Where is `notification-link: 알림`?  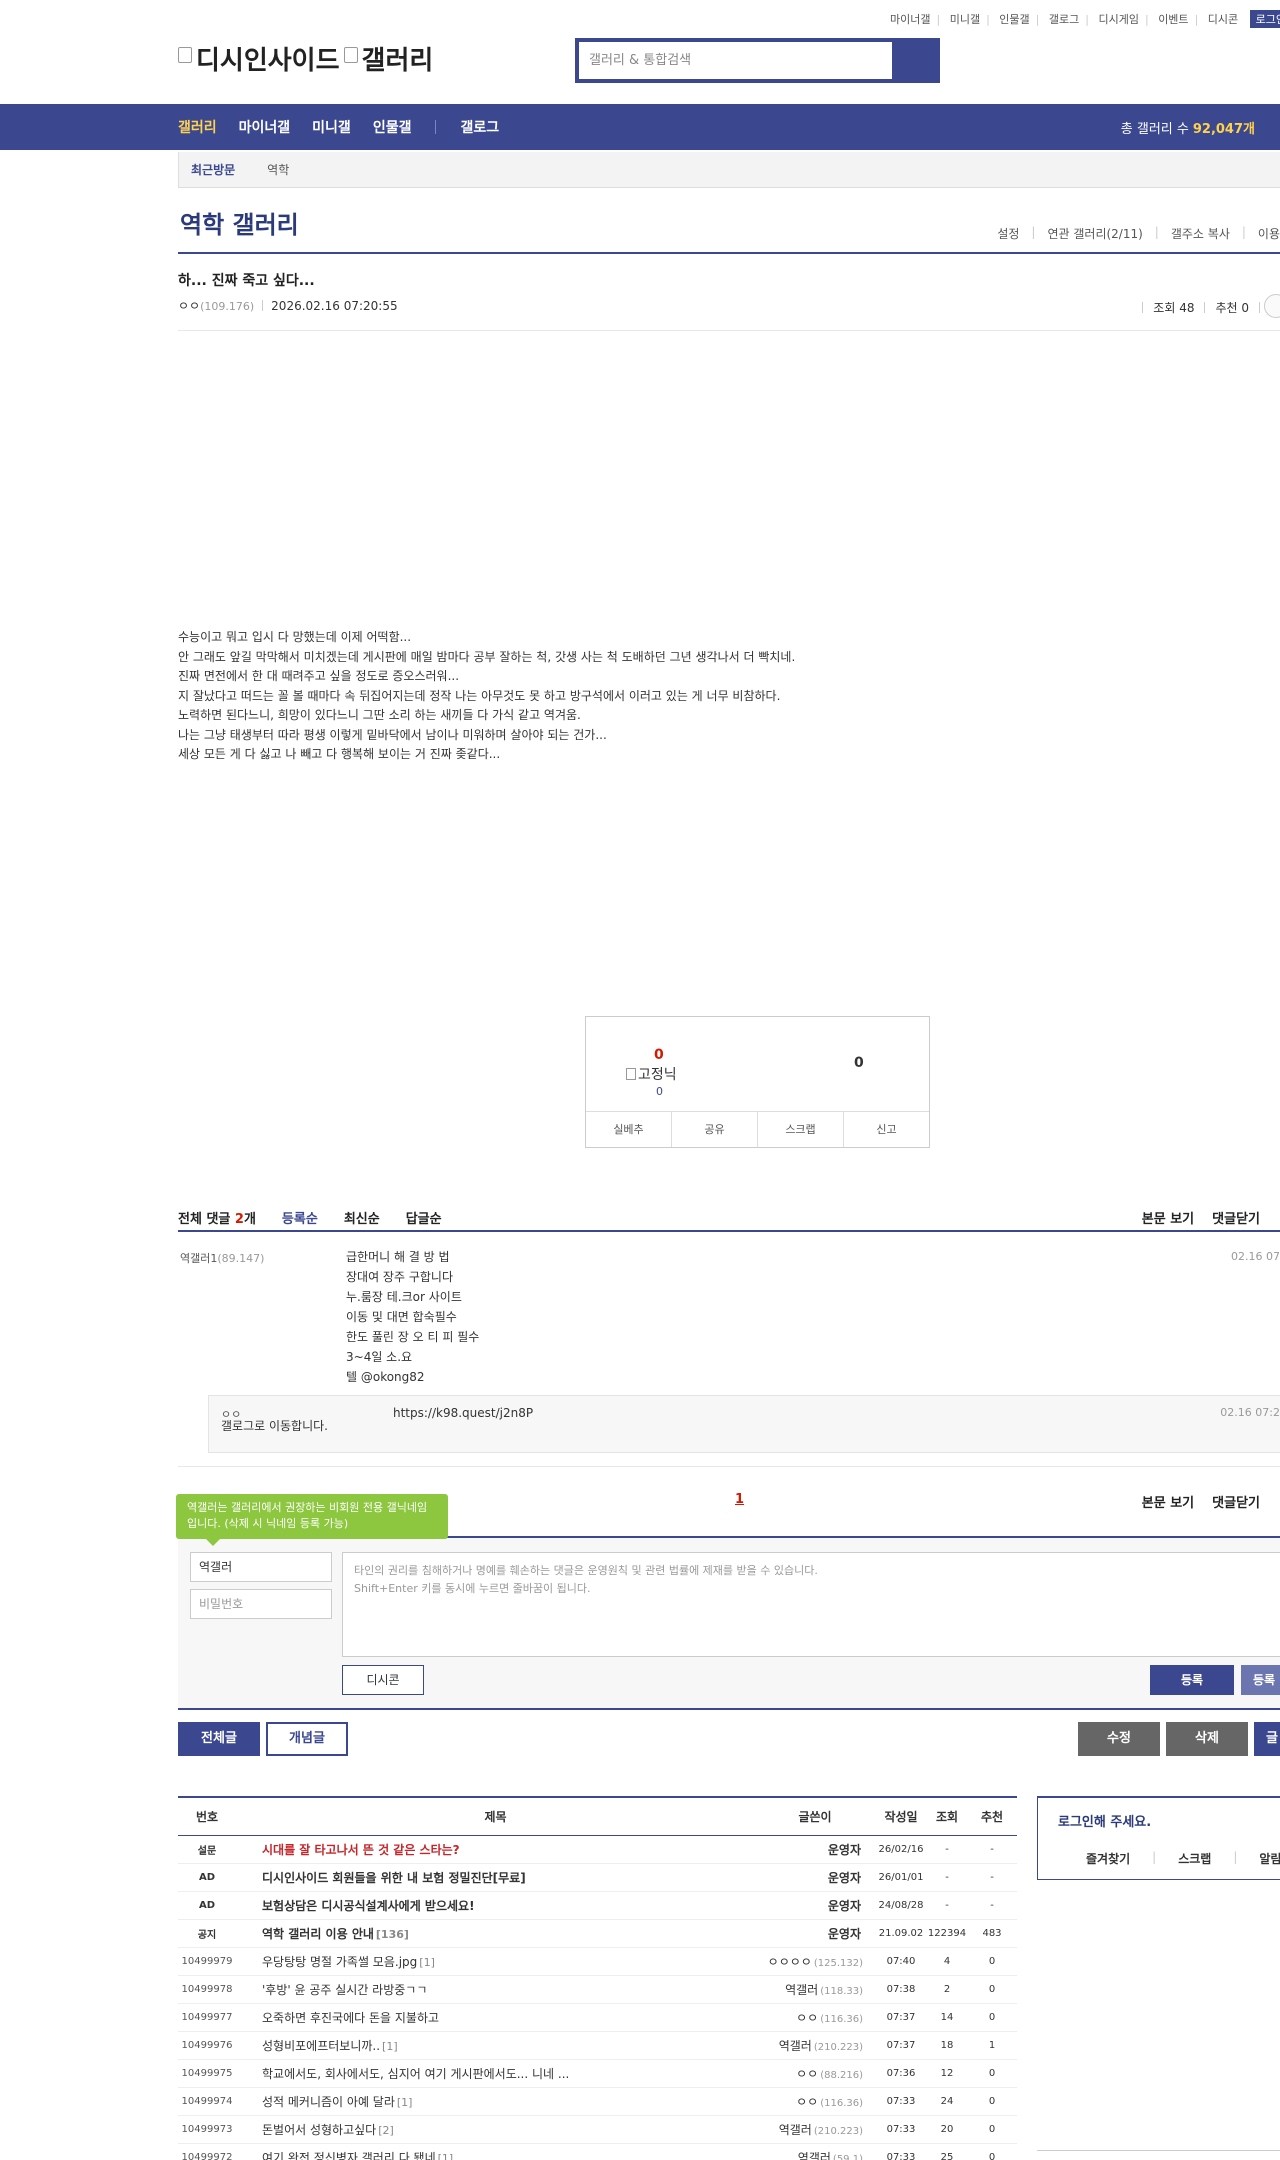 notification-link: 알림 is located at coordinates (1269, 1858).